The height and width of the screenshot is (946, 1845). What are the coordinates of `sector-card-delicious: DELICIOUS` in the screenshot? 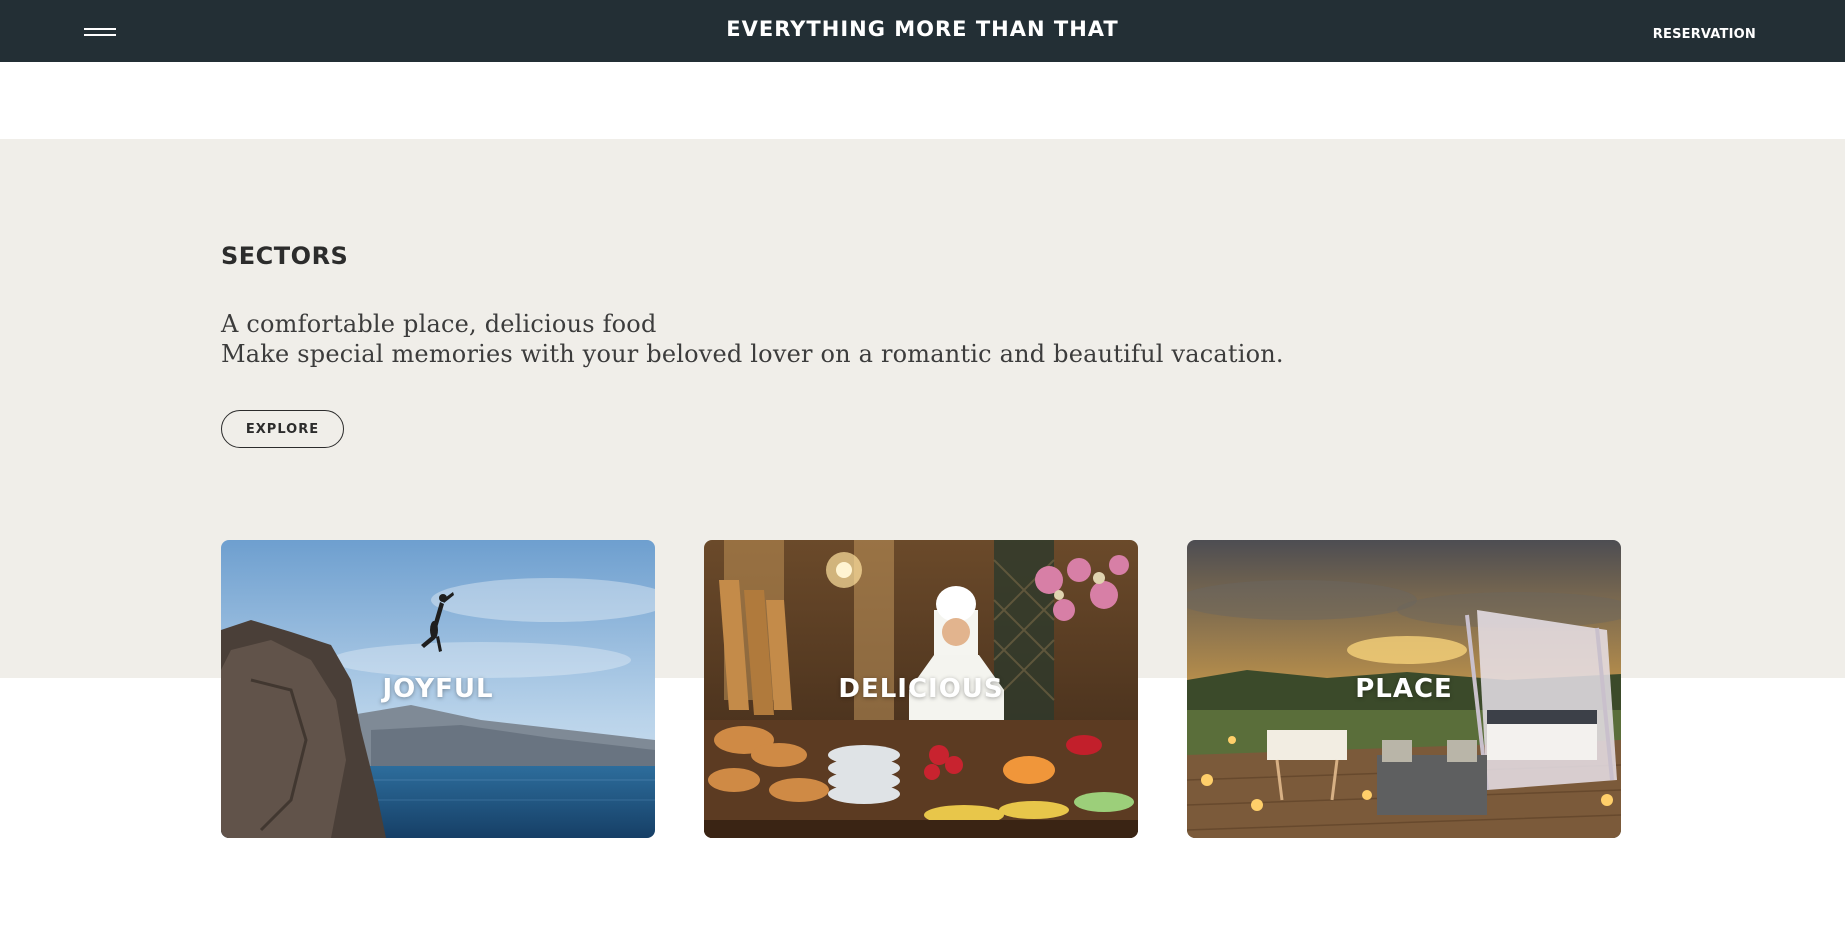 It's located at (921, 689).